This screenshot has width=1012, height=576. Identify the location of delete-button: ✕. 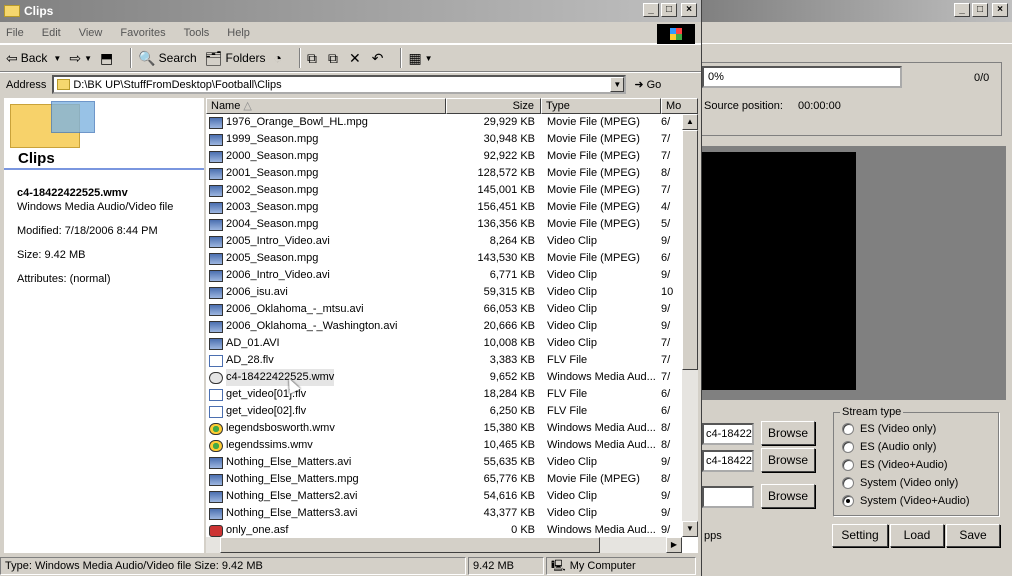
(356, 58).